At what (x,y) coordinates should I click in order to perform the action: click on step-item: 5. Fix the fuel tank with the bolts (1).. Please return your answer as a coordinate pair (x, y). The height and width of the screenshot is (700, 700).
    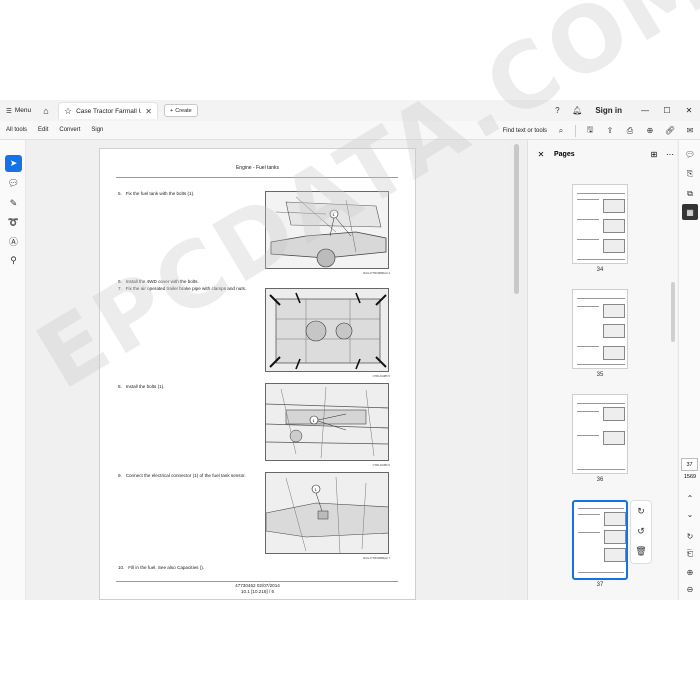
    Looking at the image, I should click on (188, 194).